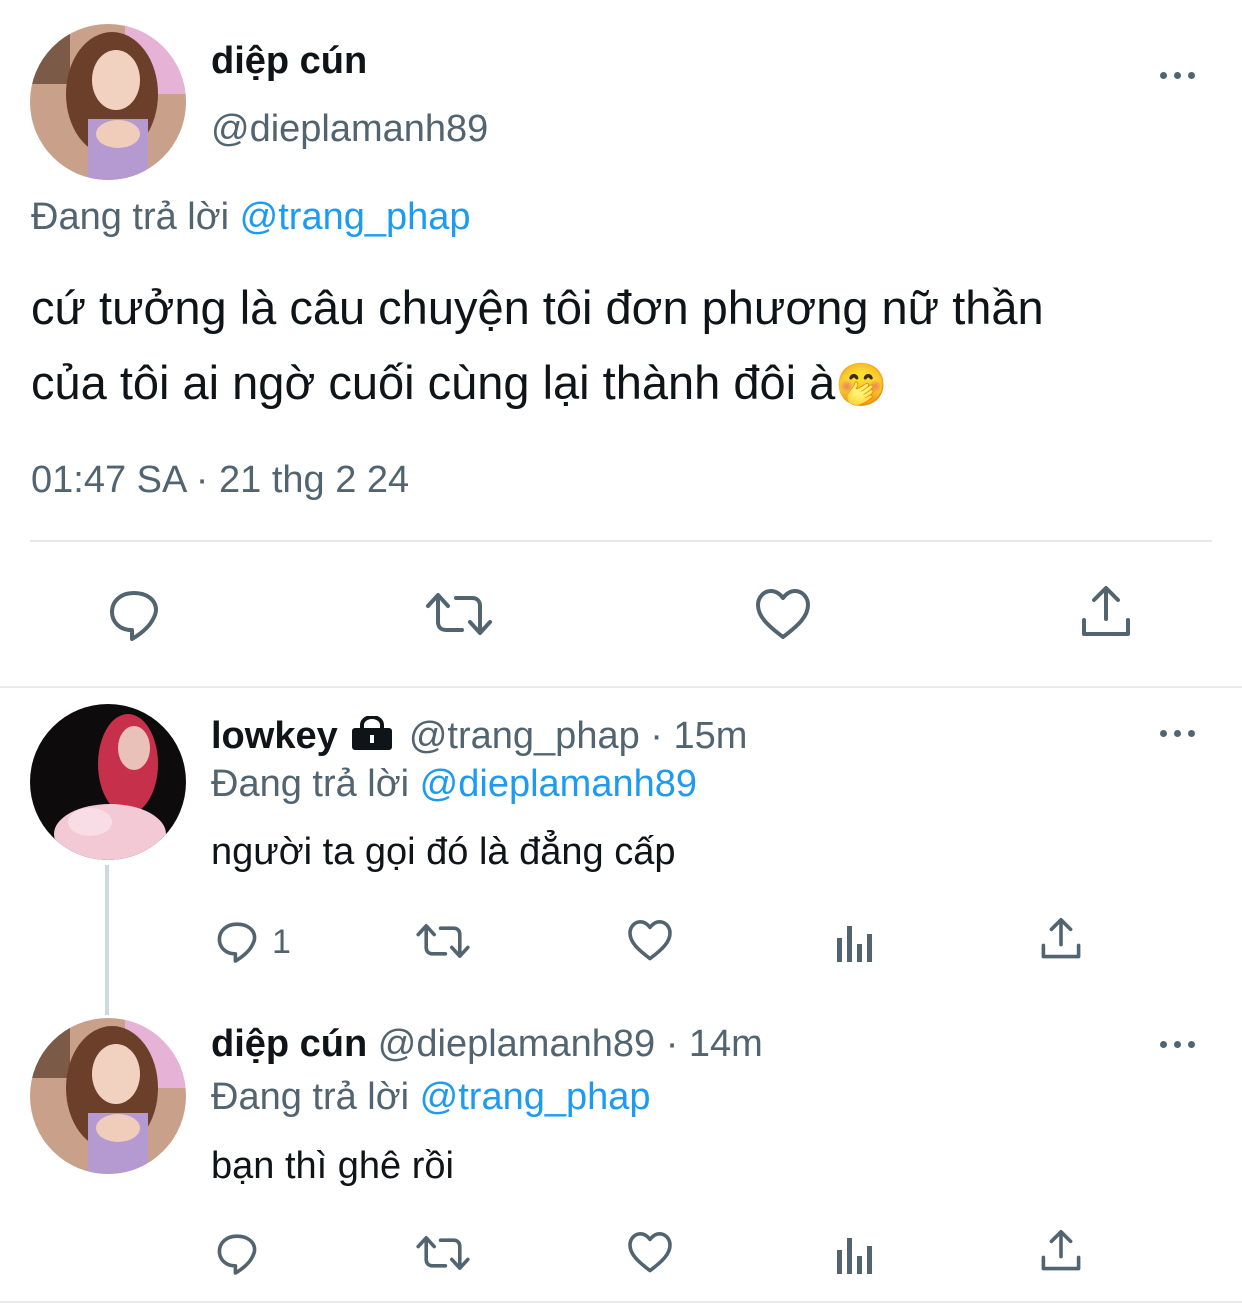 The image size is (1242, 1305). What do you see at coordinates (711, 736) in the screenshot?
I see `relative-time: 15m` at bounding box center [711, 736].